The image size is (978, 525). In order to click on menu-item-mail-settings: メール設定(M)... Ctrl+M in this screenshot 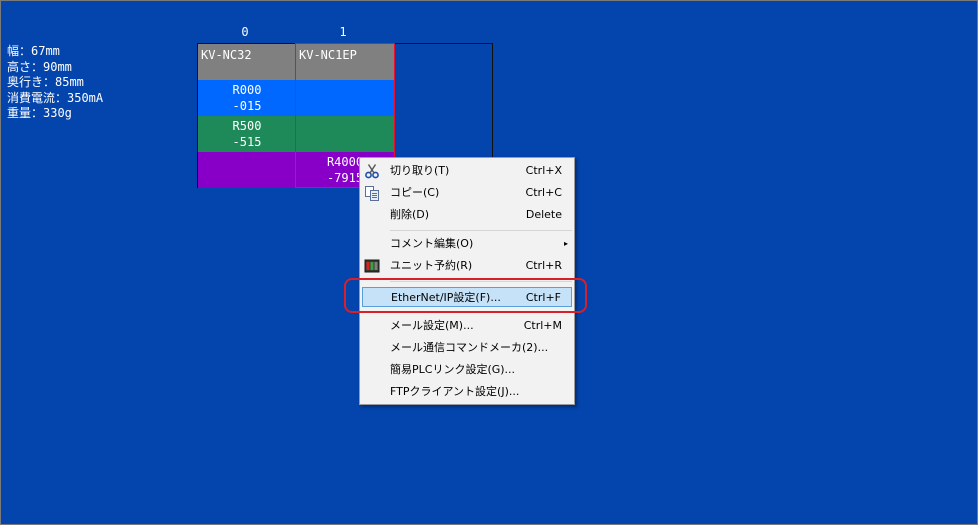, I will do `click(467, 326)`.